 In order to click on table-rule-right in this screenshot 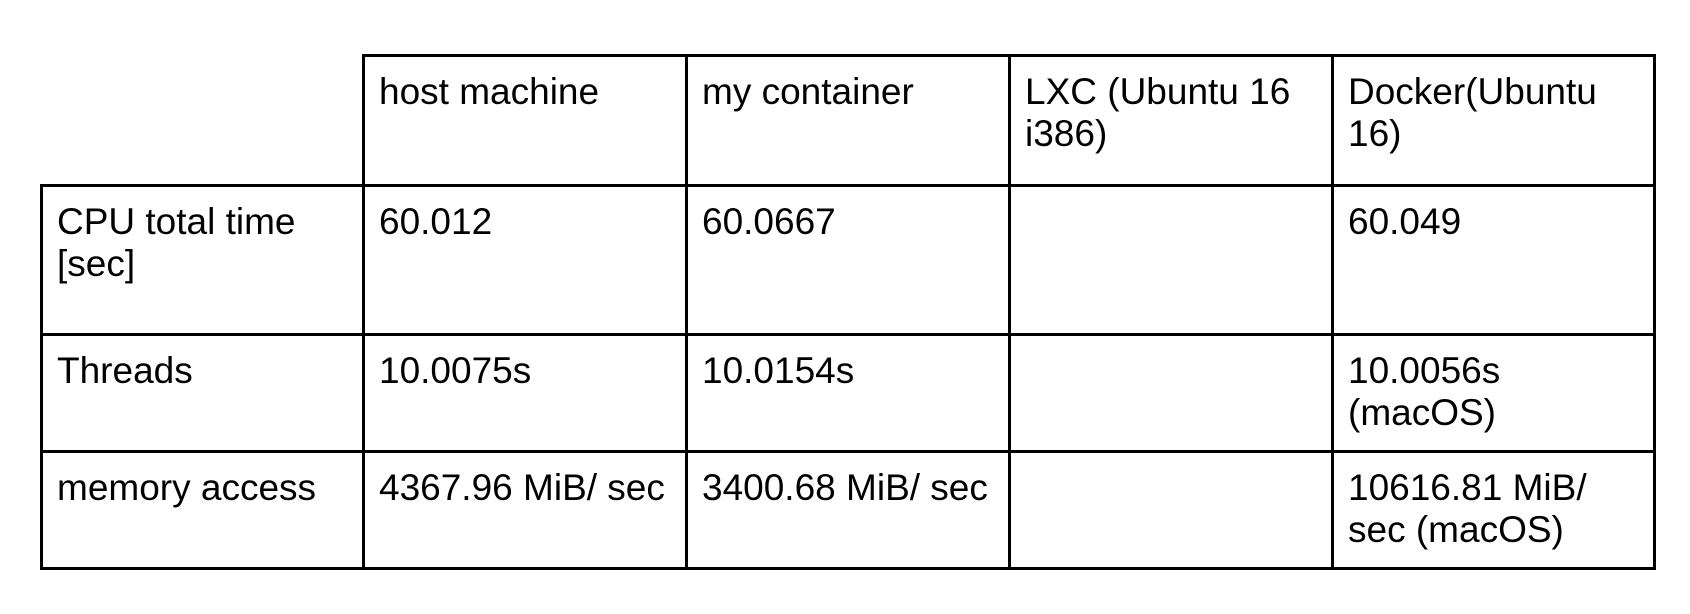, I will do `click(1654, 312)`.